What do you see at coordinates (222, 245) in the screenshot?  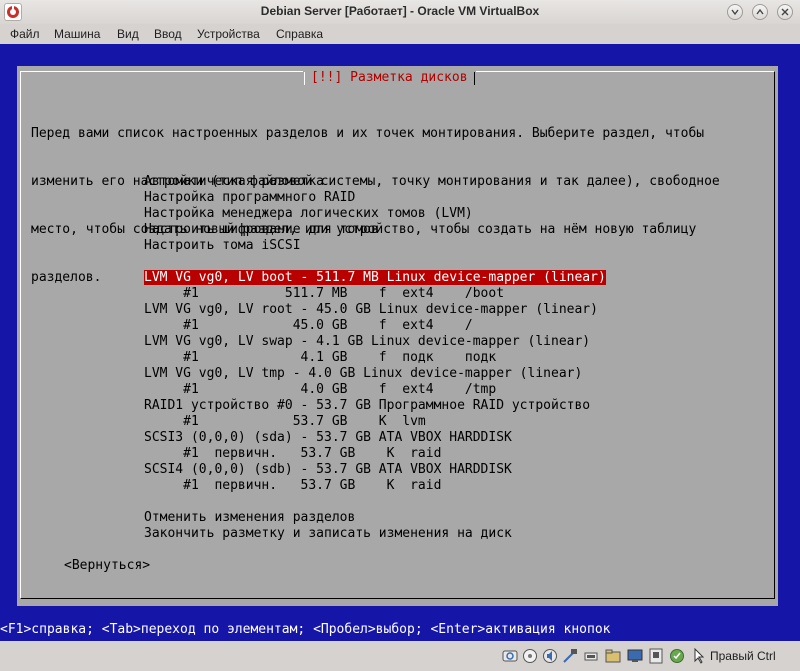 I see `partition-item-label: Настроить тома iSCSI` at bounding box center [222, 245].